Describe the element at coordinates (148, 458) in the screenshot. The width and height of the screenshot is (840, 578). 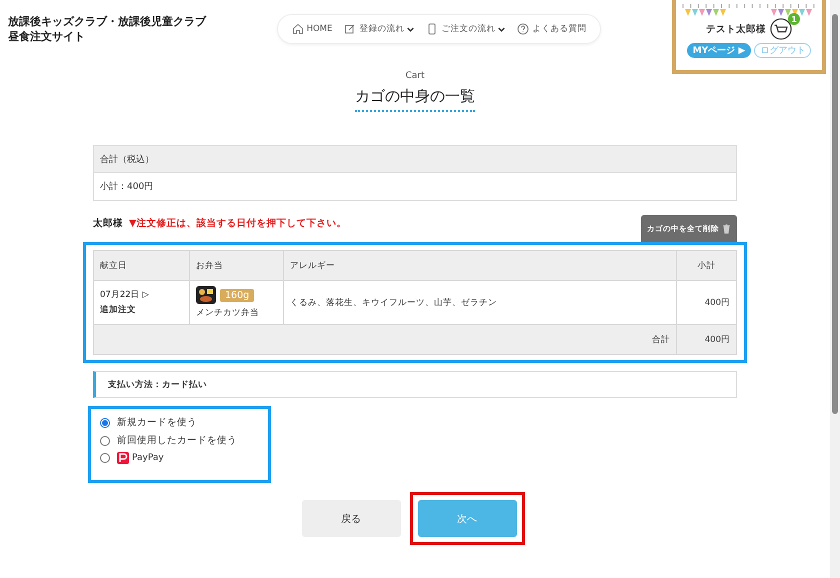
I see `option-label: PayPay` at that location.